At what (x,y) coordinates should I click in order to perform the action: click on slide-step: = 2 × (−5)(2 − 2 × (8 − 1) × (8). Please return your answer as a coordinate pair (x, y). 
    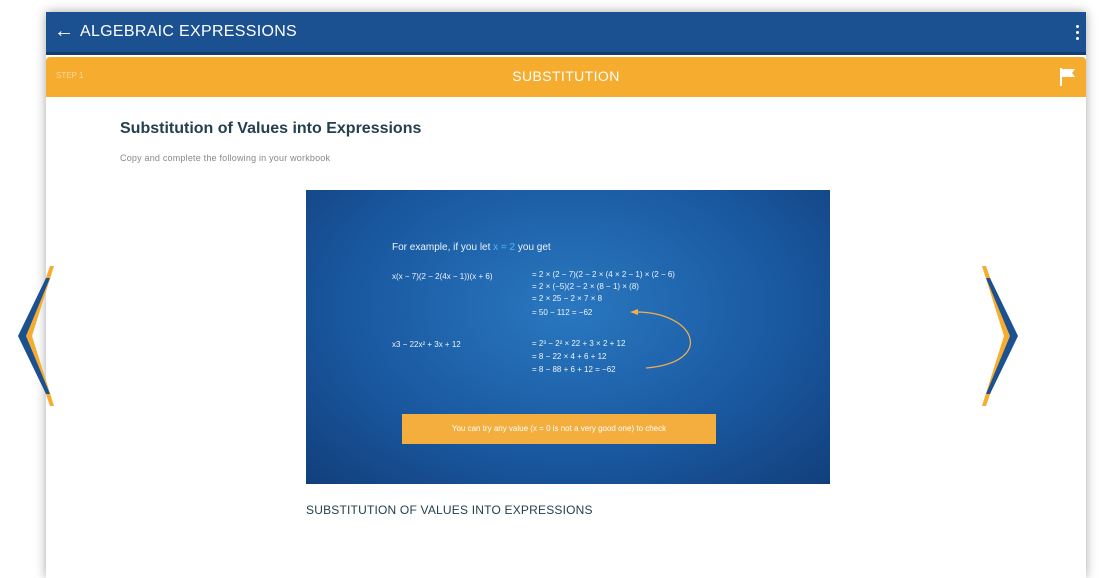
    Looking at the image, I should click on (585, 286).